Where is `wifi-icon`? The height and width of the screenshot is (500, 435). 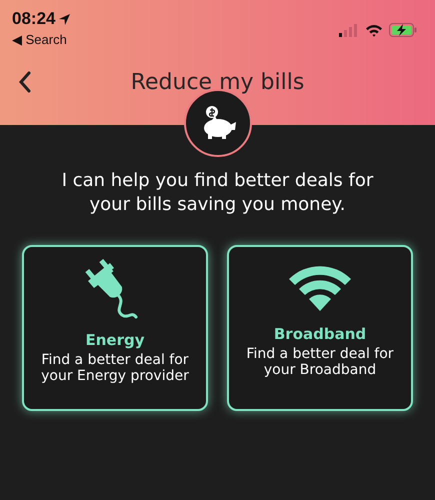 wifi-icon is located at coordinates (374, 30).